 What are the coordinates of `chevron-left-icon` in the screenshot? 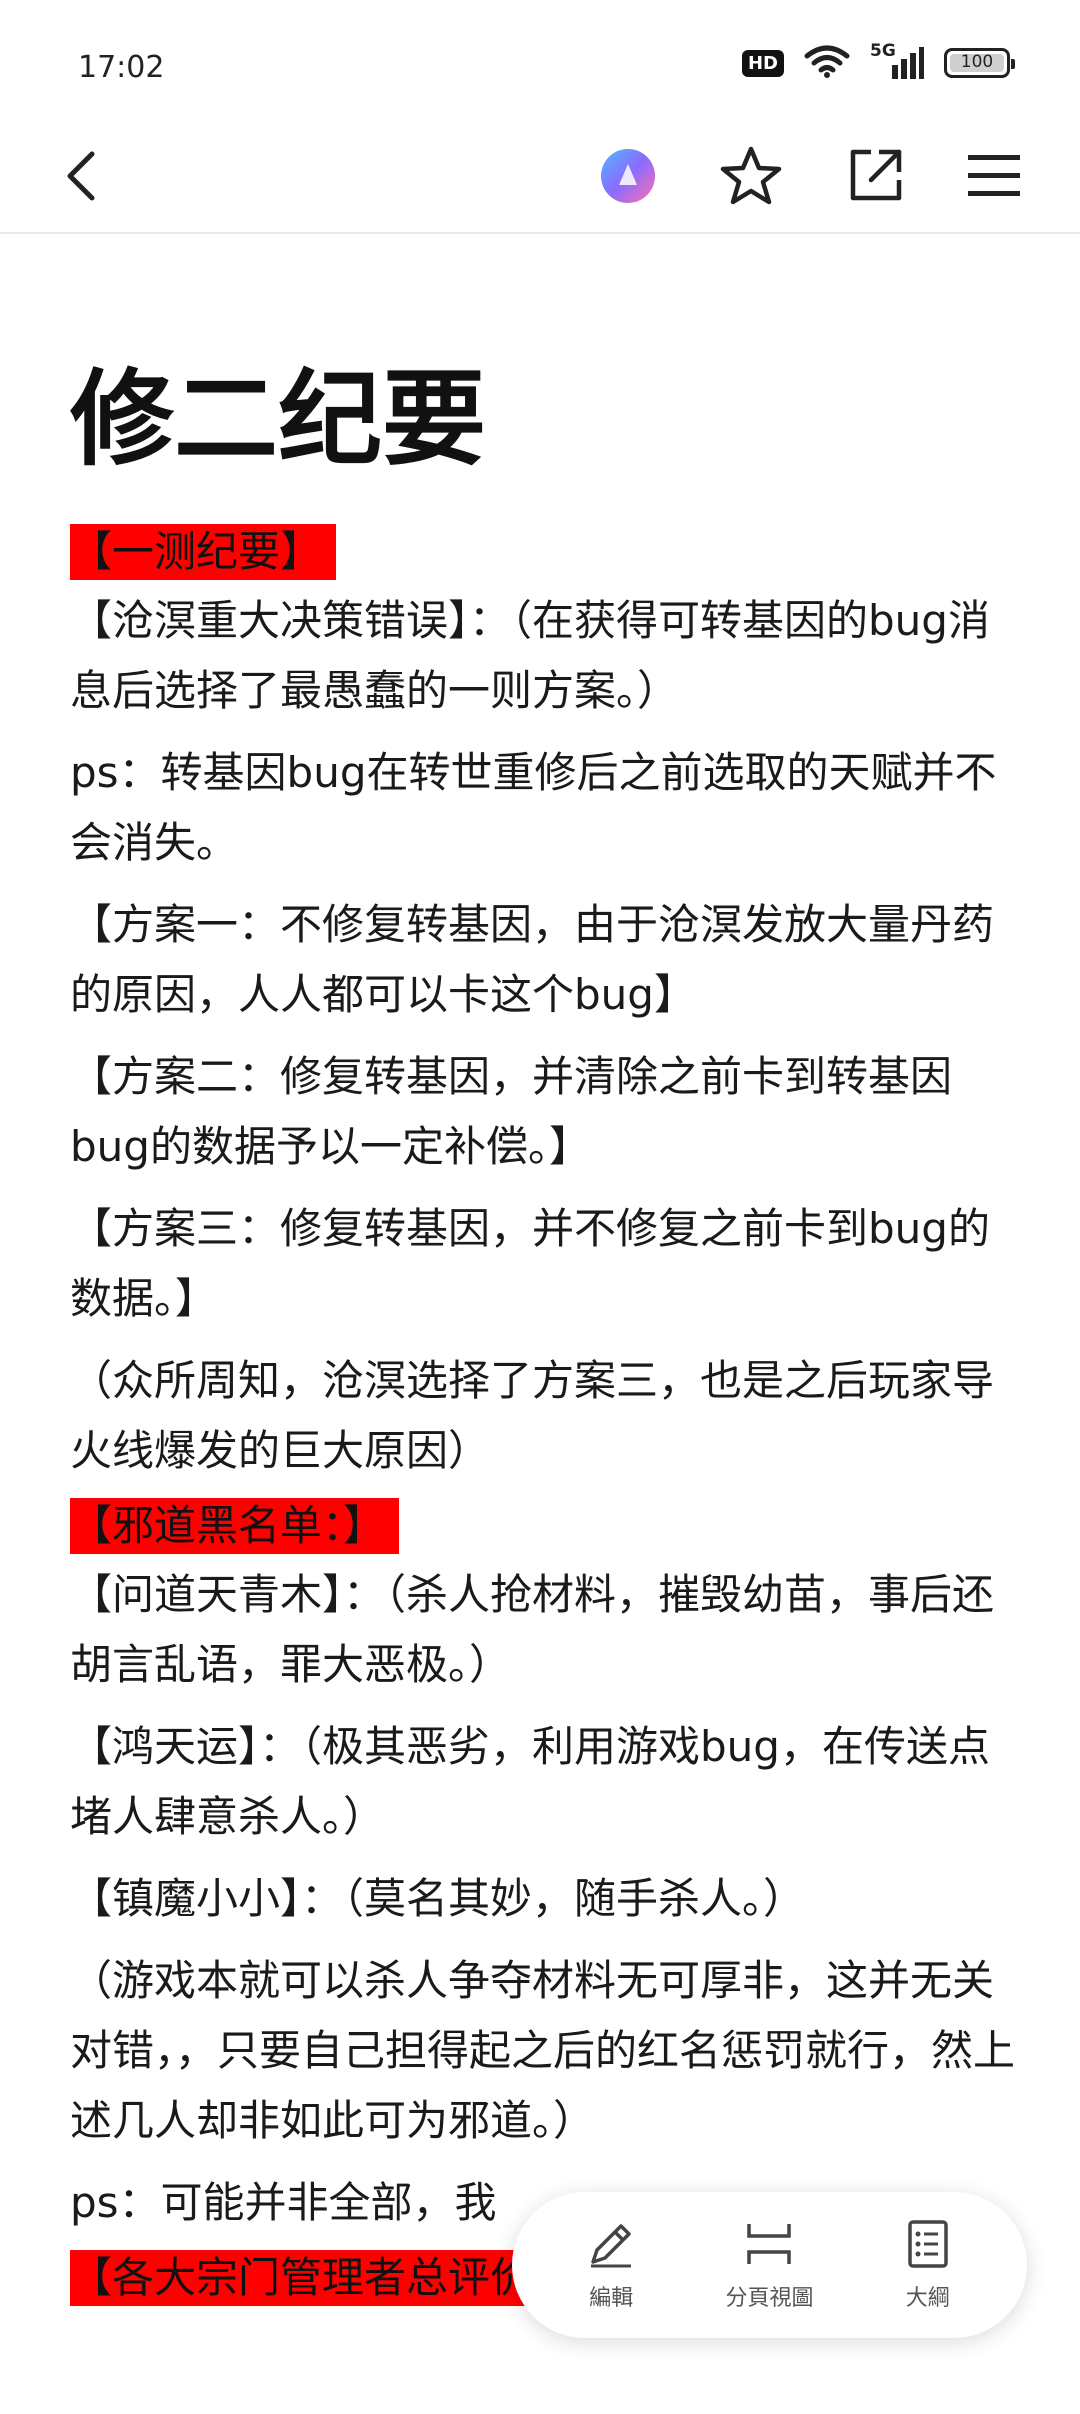 It's located at (81, 176).